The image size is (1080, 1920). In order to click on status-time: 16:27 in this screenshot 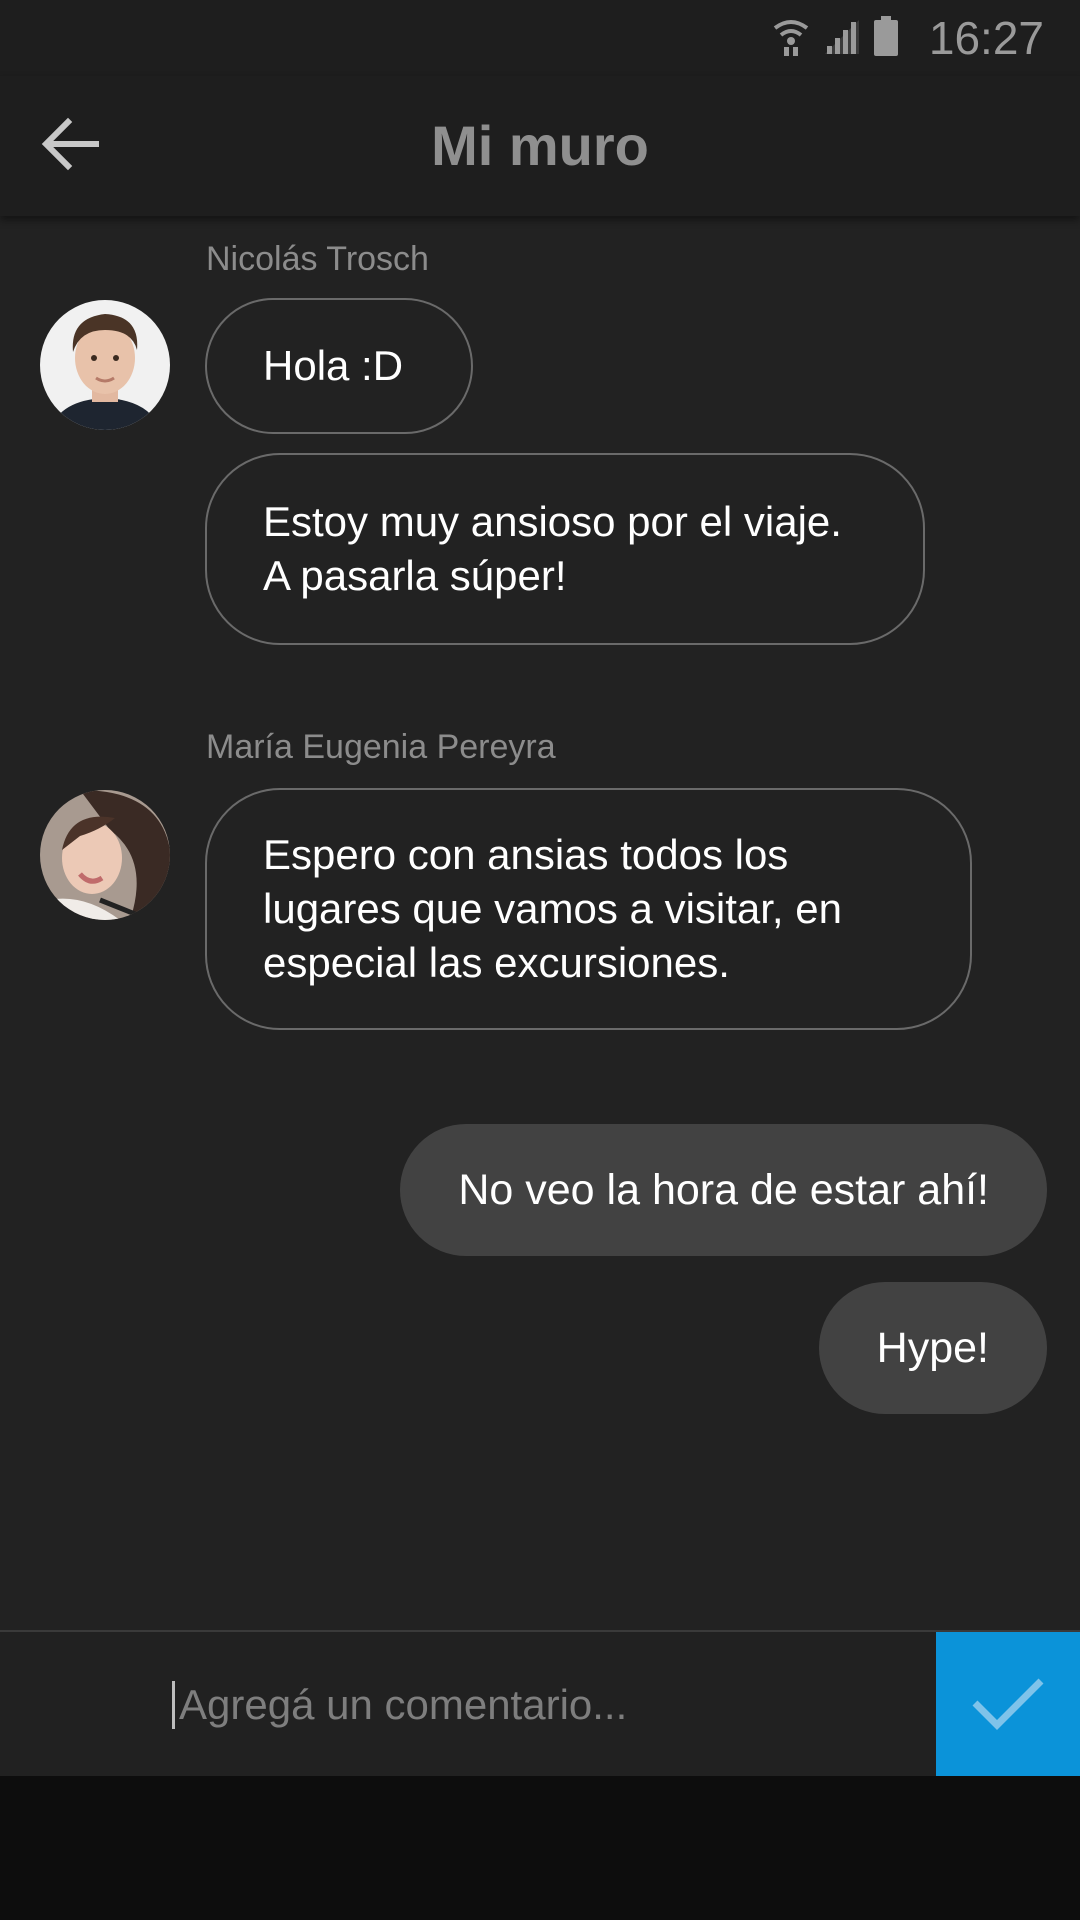, I will do `click(986, 38)`.